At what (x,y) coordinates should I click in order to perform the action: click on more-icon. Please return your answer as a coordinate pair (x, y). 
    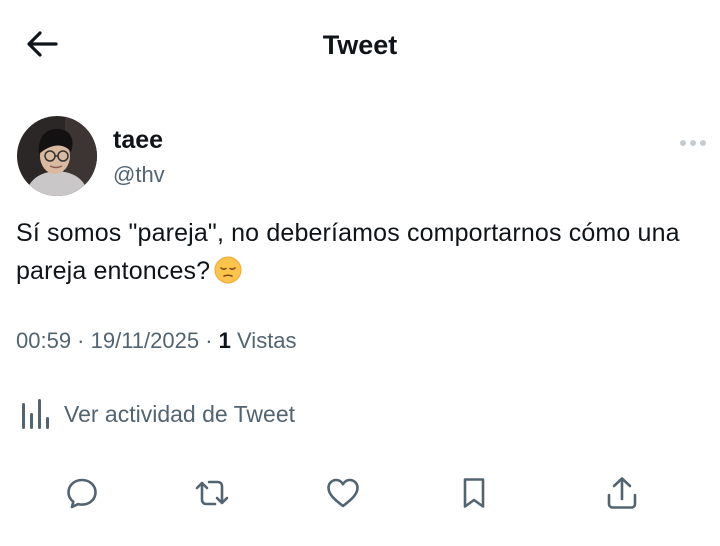
    Looking at the image, I should click on (693, 143).